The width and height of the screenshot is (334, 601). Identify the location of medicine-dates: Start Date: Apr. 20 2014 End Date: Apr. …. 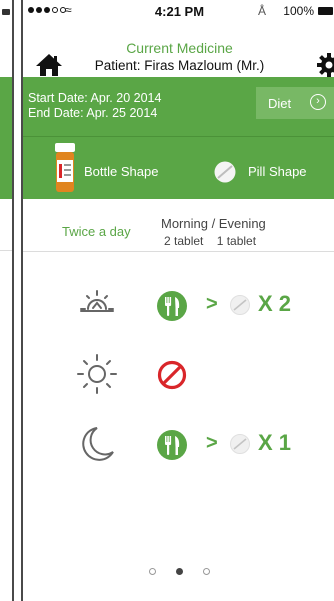
(94, 106).